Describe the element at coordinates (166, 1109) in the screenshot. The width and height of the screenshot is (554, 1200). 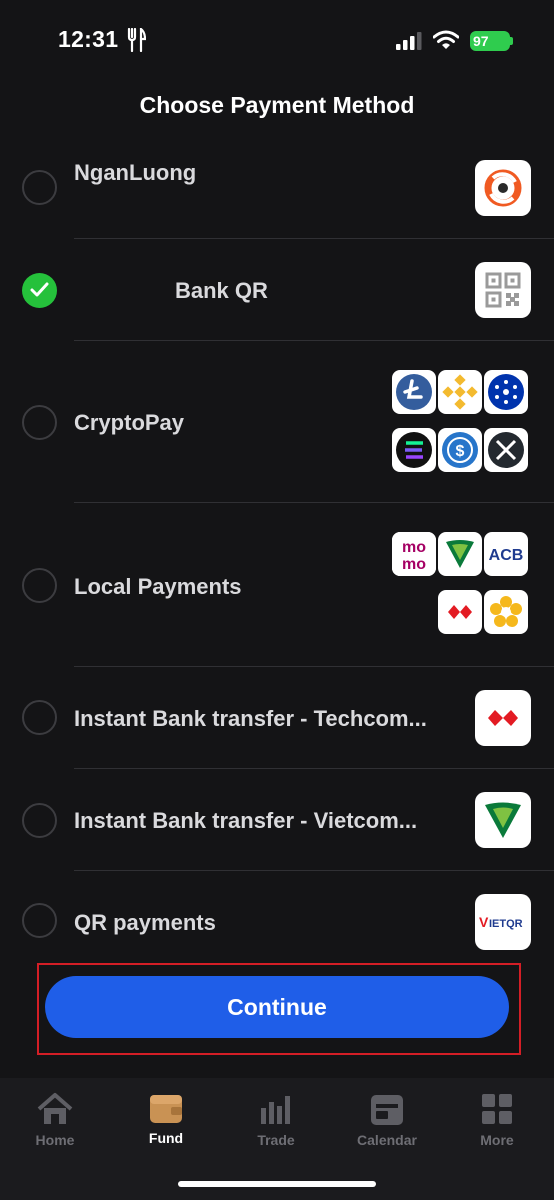
I see `wallet-icon` at that location.